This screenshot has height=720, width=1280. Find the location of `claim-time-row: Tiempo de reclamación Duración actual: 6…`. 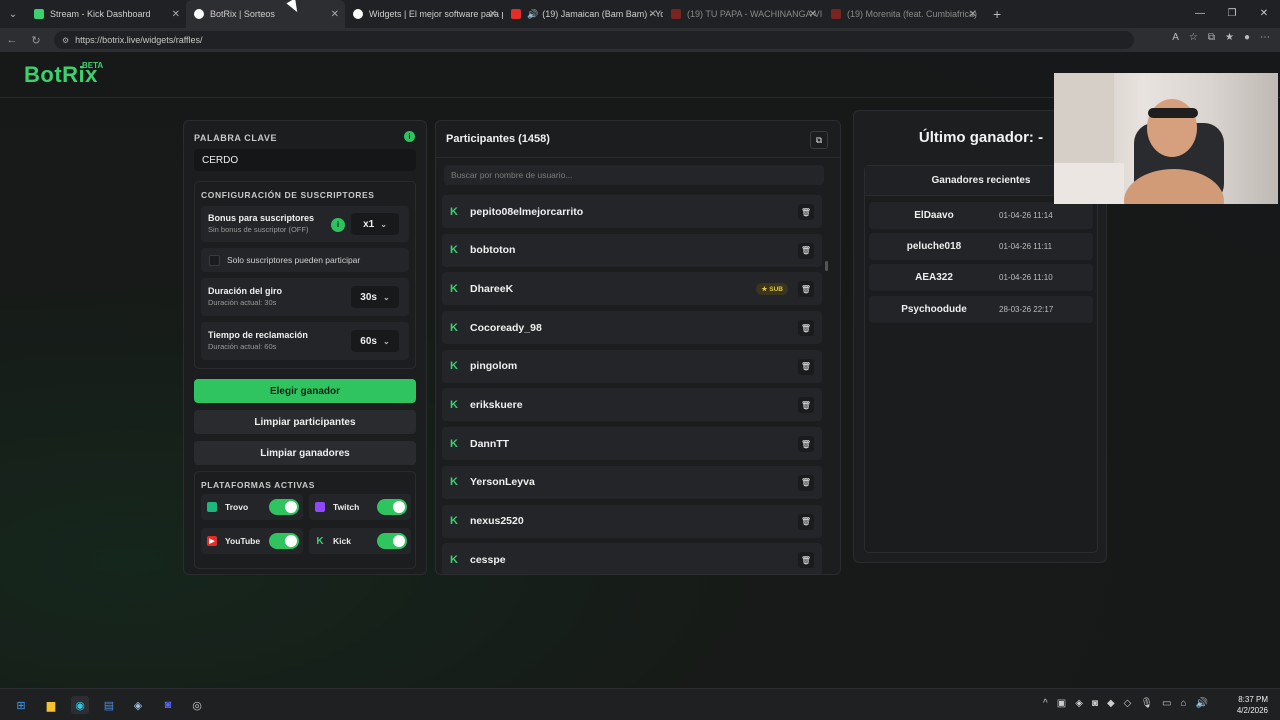

claim-time-row: Tiempo de reclamación Duración actual: 6… is located at coordinates (305, 341).